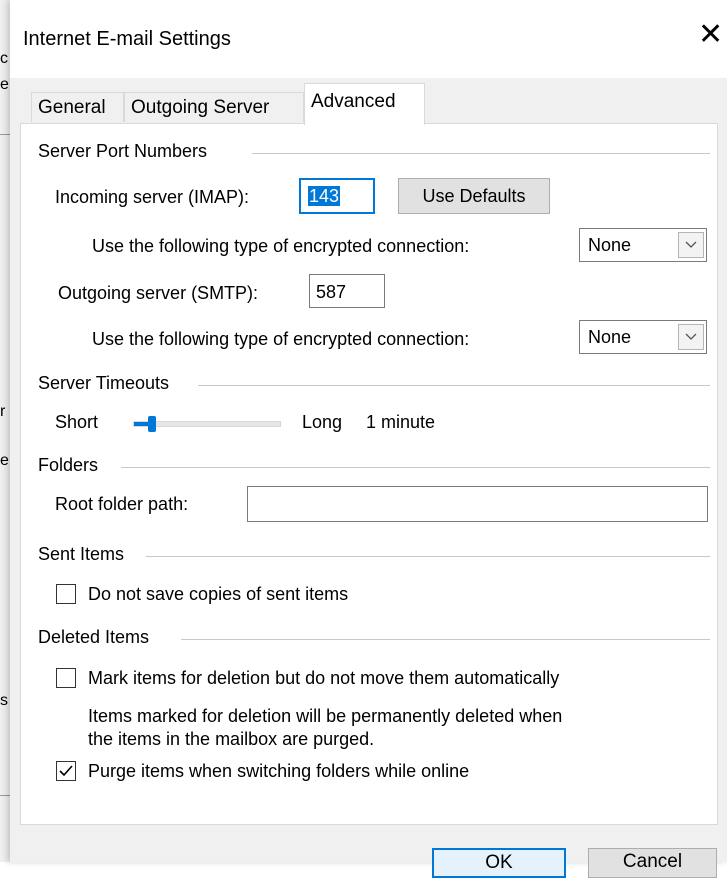  I want to click on timeout-slider, so click(208, 424).